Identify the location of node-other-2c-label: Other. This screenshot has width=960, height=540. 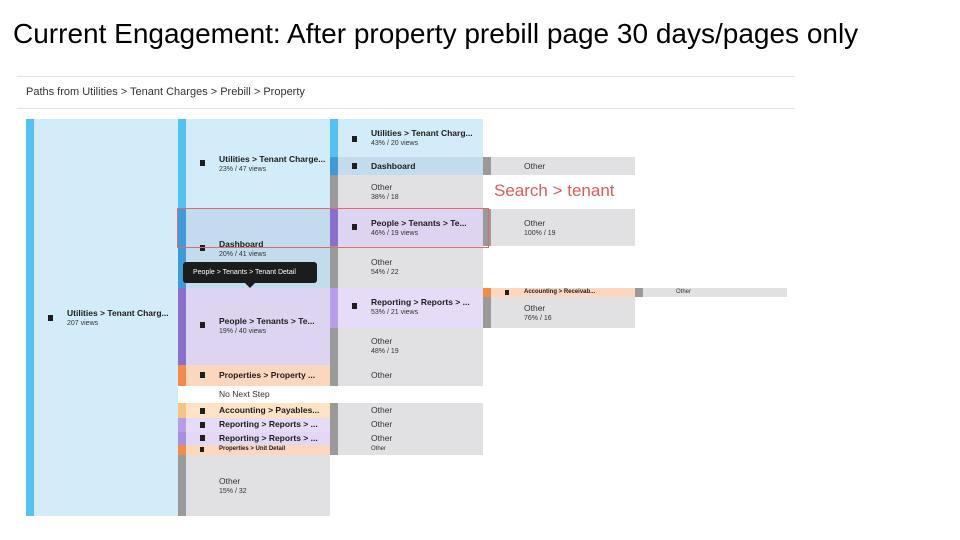
(382, 341).